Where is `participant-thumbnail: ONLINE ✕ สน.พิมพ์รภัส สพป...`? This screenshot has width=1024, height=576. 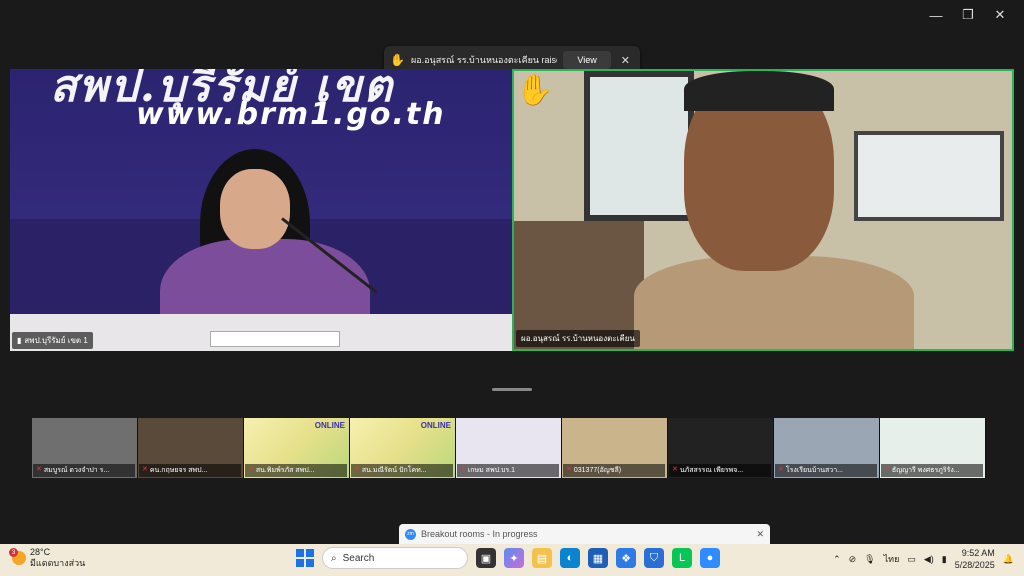
participant-thumbnail: ONLINE ✕ สน.พิมพ์รภัส สพป... is located at coordinates (297, 448).